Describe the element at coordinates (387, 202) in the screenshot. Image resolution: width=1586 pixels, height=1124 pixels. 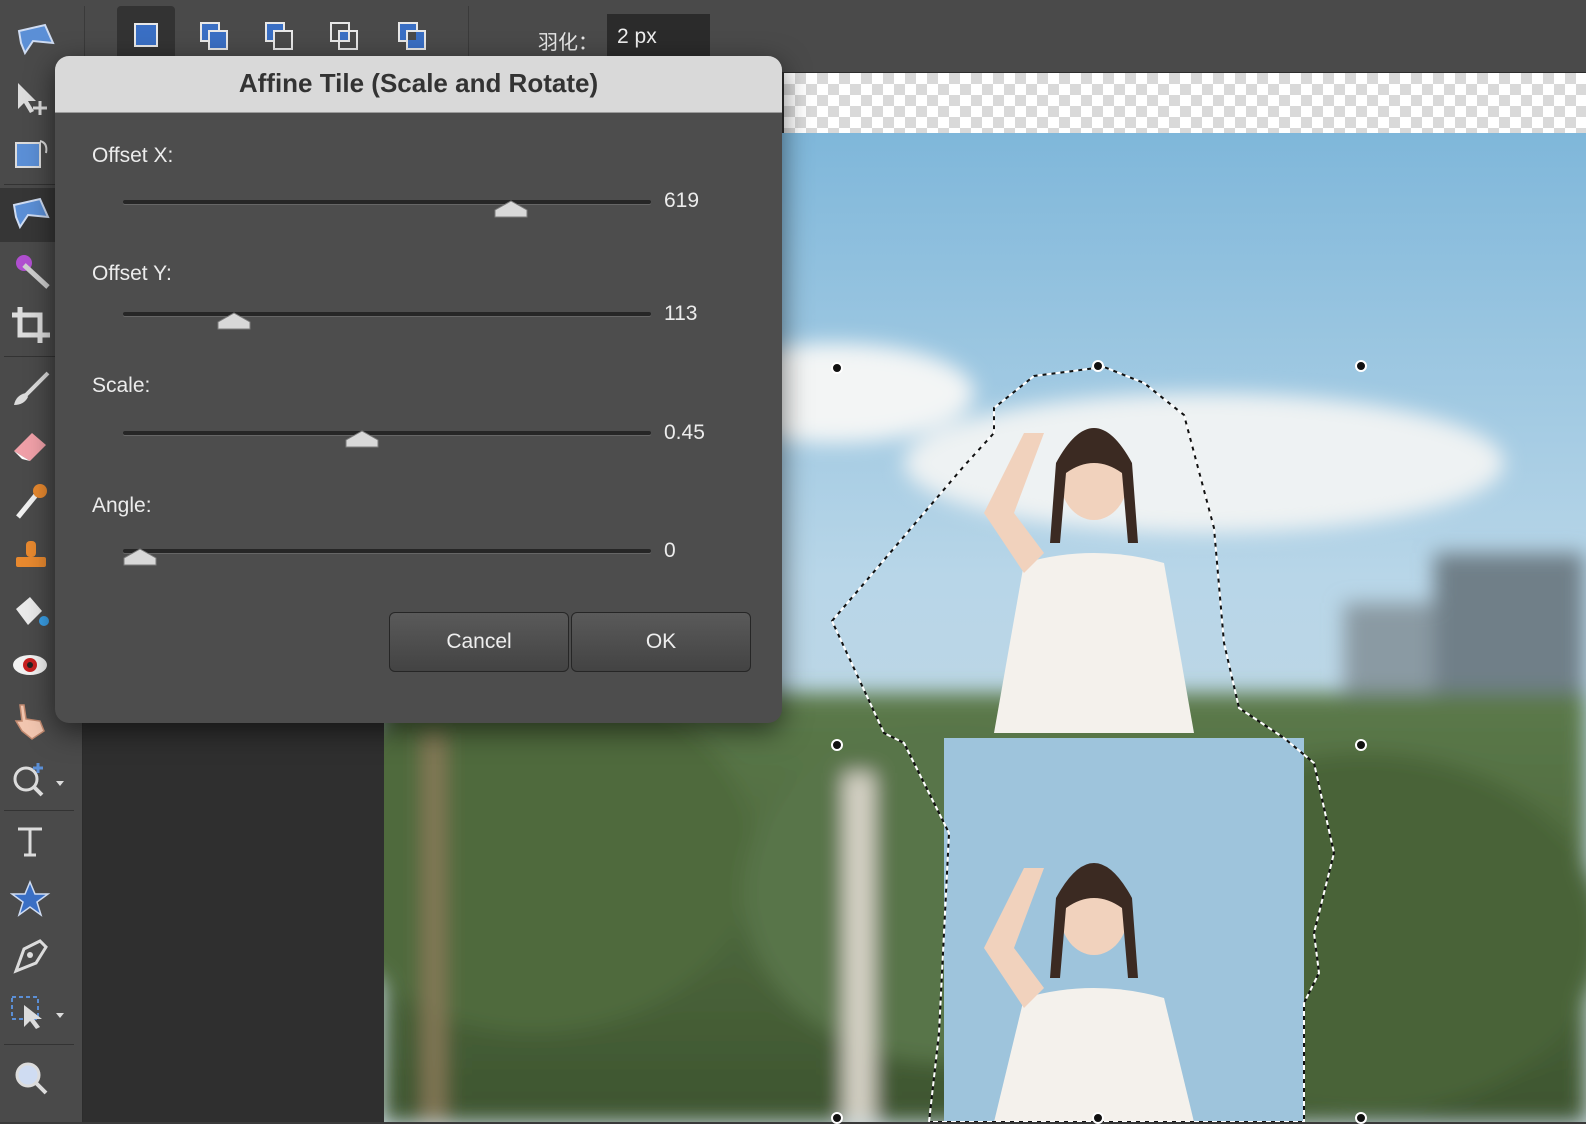
I see `offset-x-slider` at that location.